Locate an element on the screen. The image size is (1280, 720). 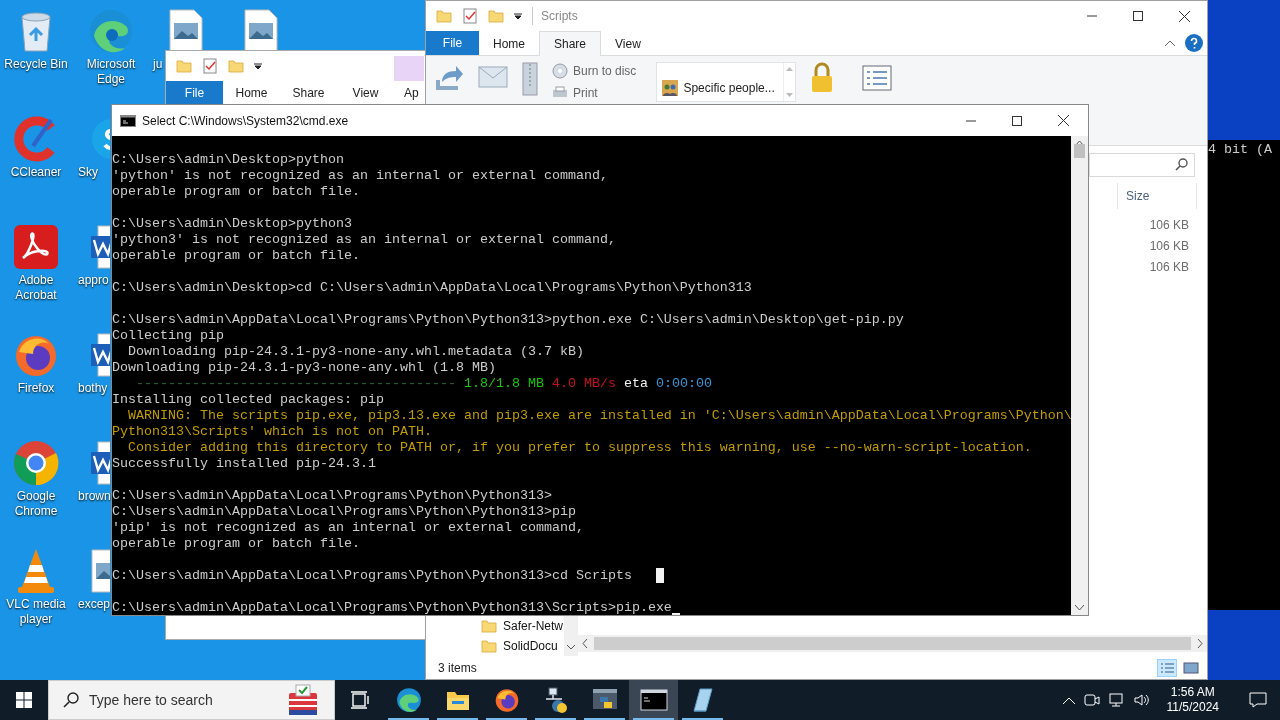
console-line: C:\Users\admin\AppData\Local\Programs\Python\Python313>cd Scripts is located at coordinates (372, 576).